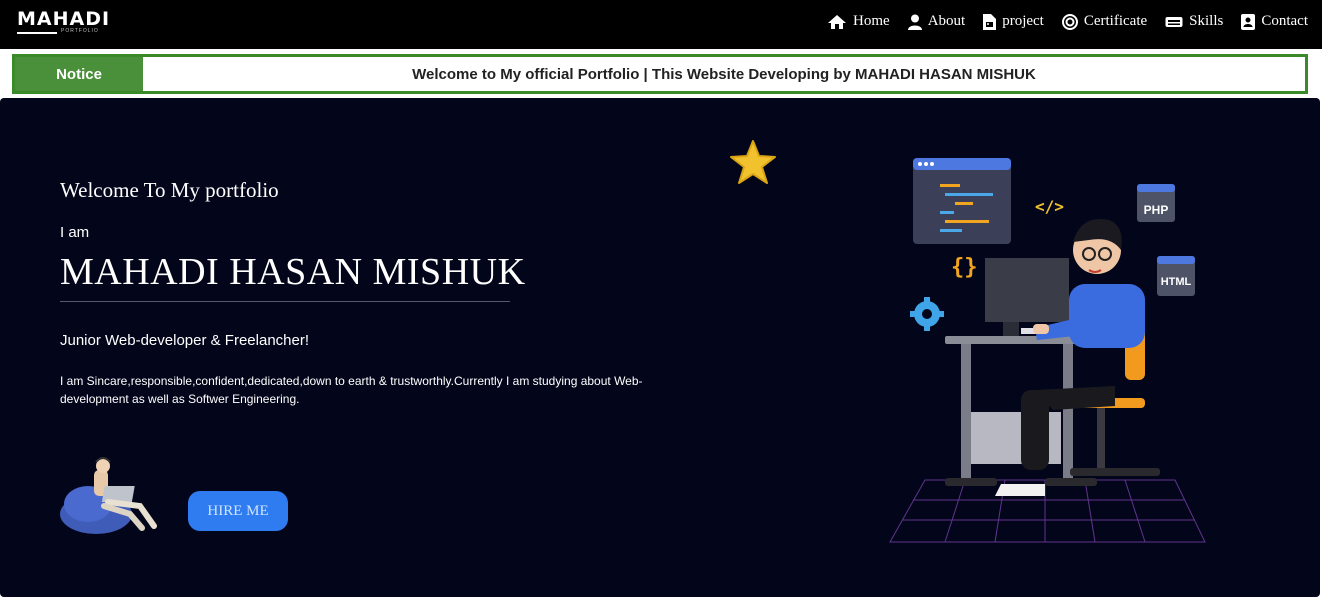 The width and height of the screenshot is (1322, 597). What do you see at coordinates (1115, 21) in the screenshot?
I see `nav-label-certificate: Certificate` at bounding box center [1115, 21].